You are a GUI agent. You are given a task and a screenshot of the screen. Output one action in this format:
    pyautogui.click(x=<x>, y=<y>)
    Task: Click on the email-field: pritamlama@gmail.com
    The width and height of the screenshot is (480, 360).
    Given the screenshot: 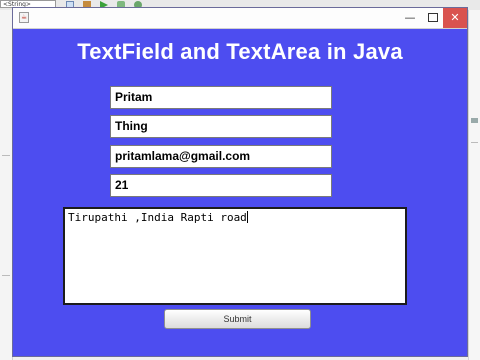 What is the action you would take?
    pyautogui.click(x=221, y=156)
    